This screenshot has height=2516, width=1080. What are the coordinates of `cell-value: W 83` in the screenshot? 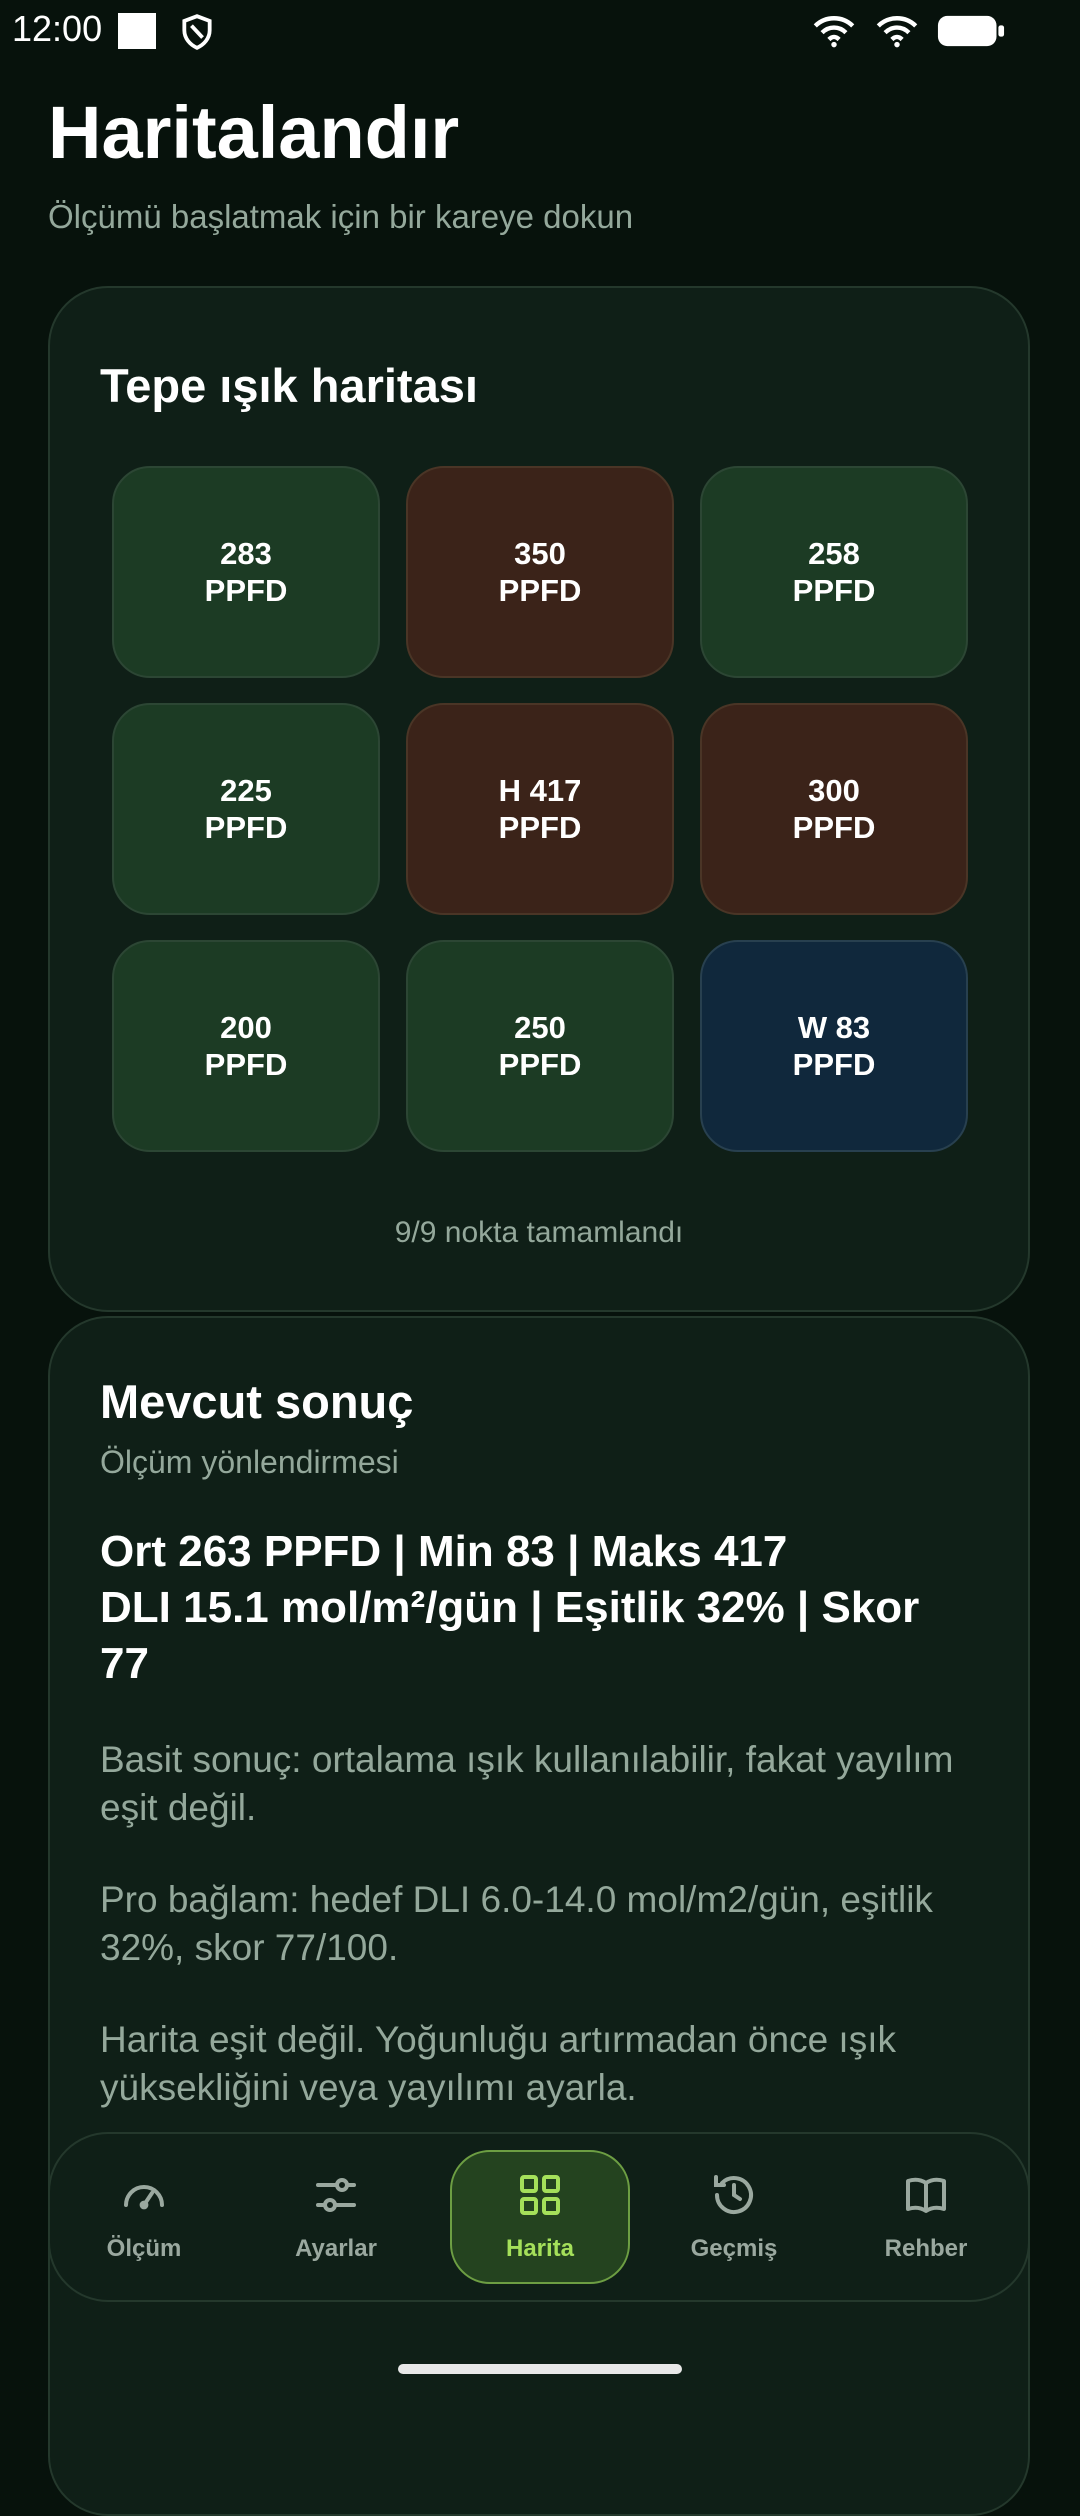 It's located at (834, 1027).